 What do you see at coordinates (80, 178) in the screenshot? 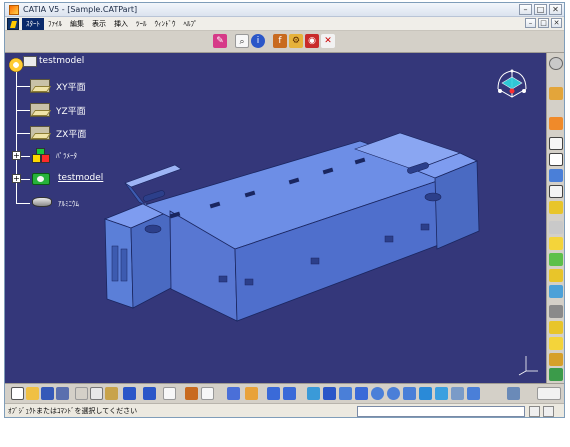
I see `tree-part-body: testmodel` at bounding box center [80, 178].